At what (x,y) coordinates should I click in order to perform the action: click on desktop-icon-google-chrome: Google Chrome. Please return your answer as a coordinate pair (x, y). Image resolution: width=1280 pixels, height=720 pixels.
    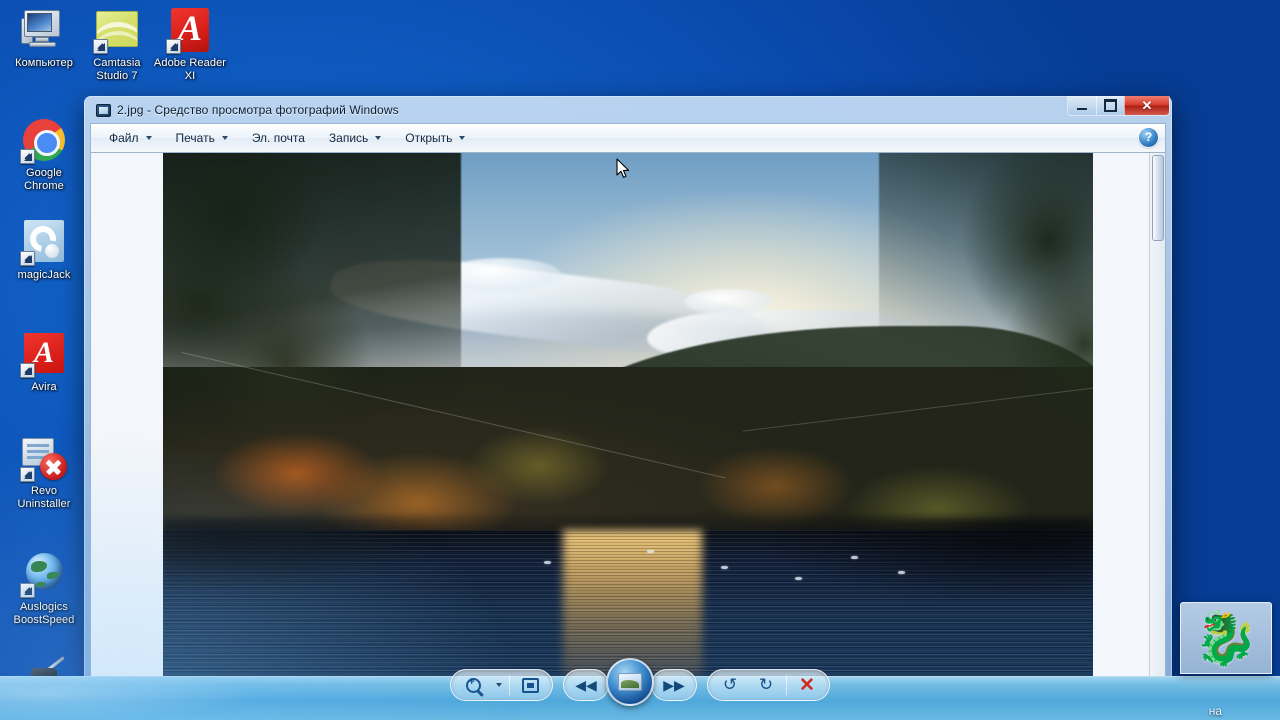
    Looking at the image, I should click on (44, 154).